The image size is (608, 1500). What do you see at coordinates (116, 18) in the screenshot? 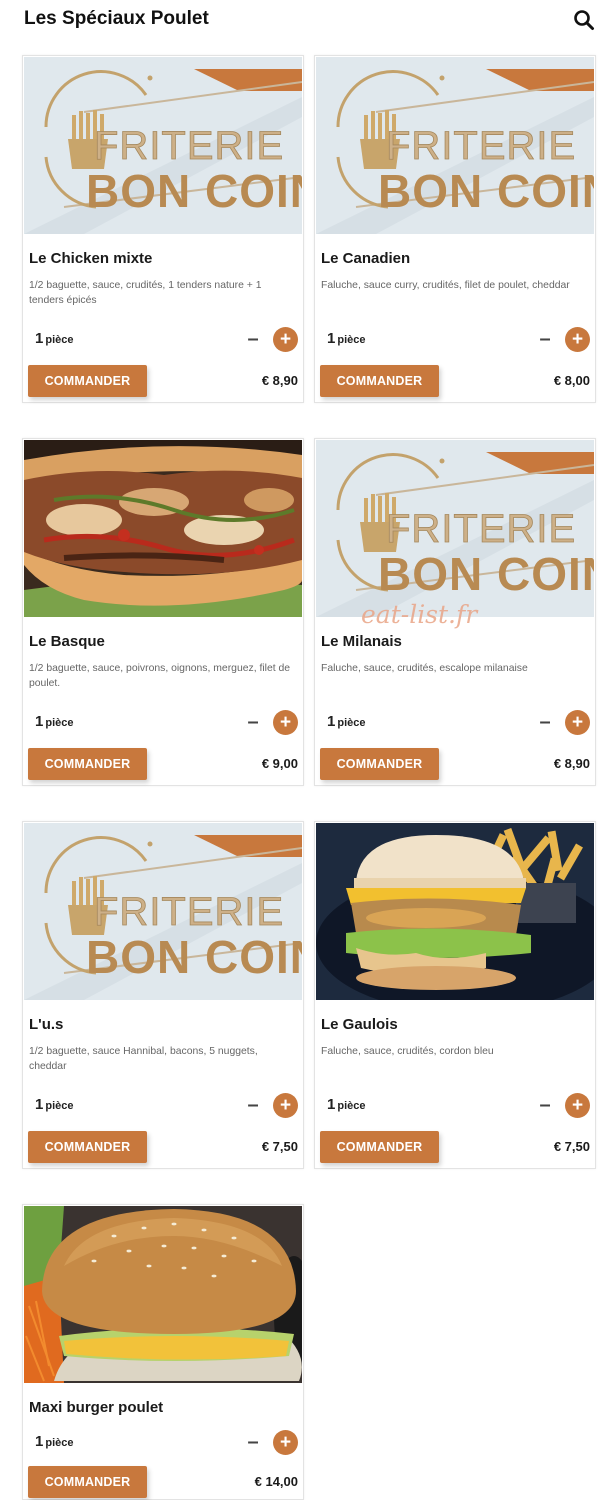
I see `page-title: Les Spéciaux Poulet` at bounding box center [116, 18].